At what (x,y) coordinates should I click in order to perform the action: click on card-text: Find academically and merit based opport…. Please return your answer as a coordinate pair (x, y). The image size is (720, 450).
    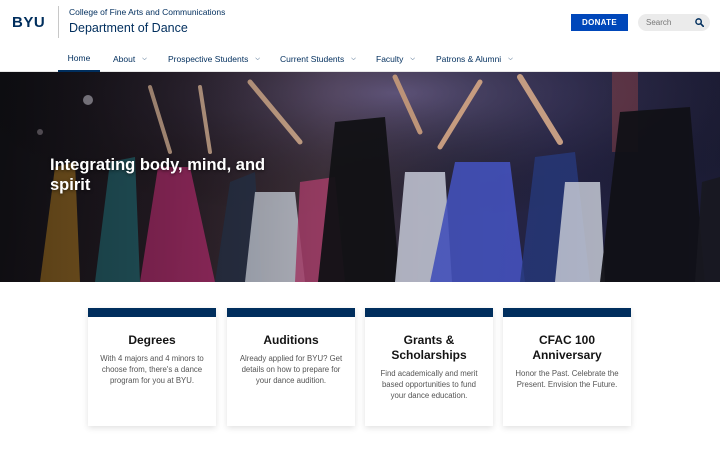
    Looking at the image, I should click on (429, 384).